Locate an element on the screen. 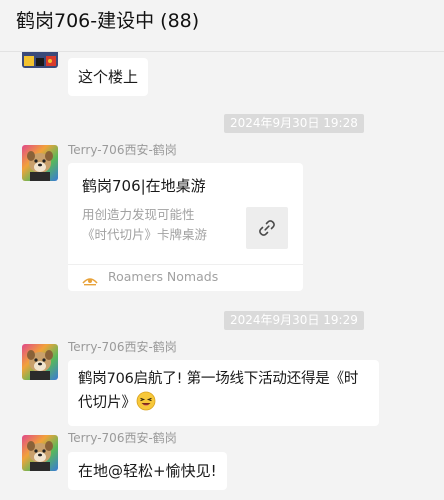 The image size is (444, 500). chat-header: 鹤岗706-建设中 (88) is located at coordinates (222, 26).